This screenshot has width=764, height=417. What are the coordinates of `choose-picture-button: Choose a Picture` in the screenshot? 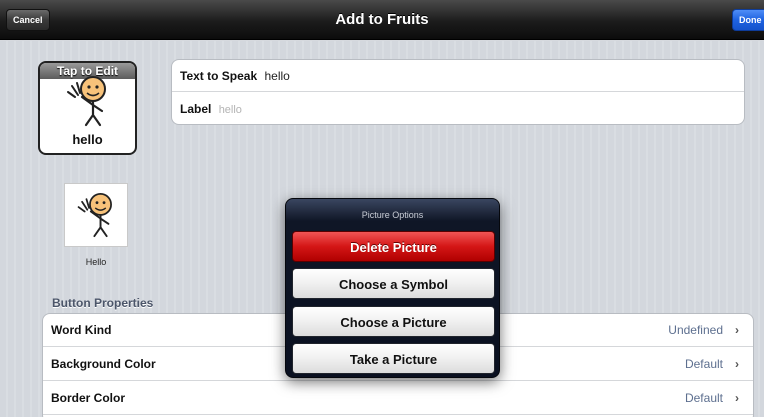 It's located at (393, 321).